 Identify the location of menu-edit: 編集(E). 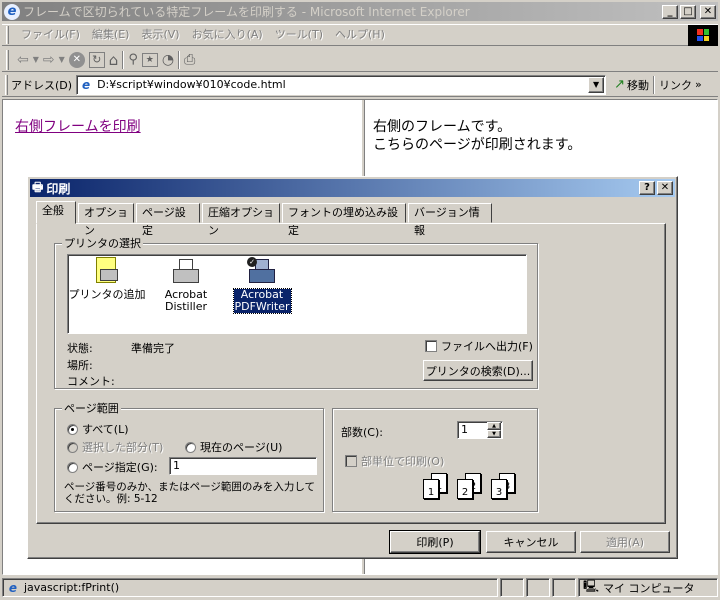
(111, 35).